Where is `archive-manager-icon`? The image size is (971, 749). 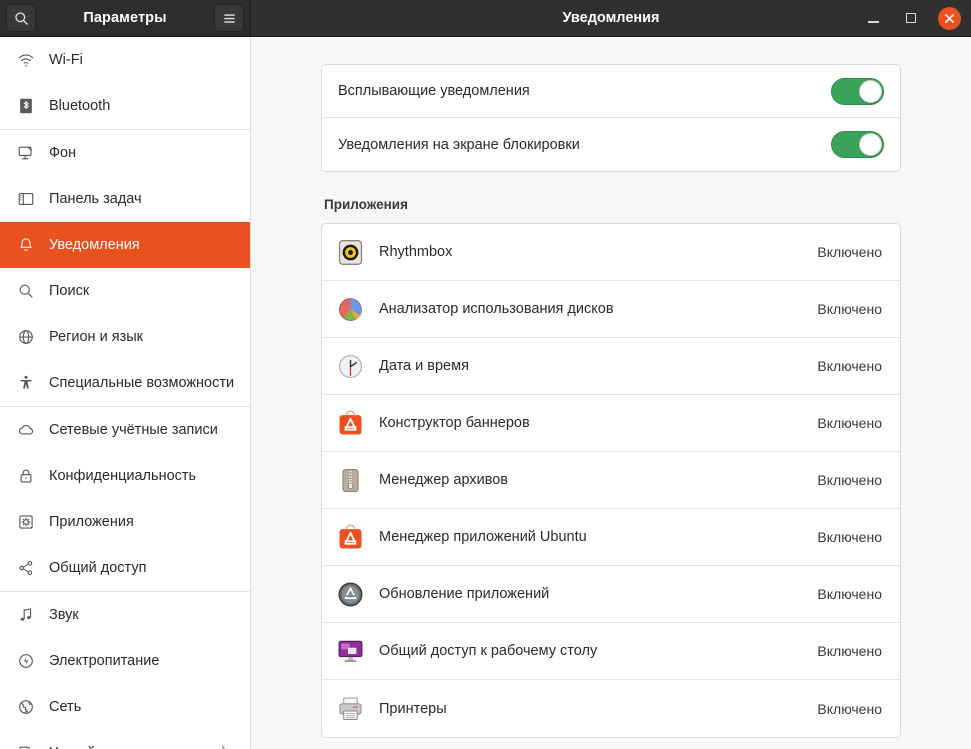
archive-manager-icon is located at coordinates (350, 480).